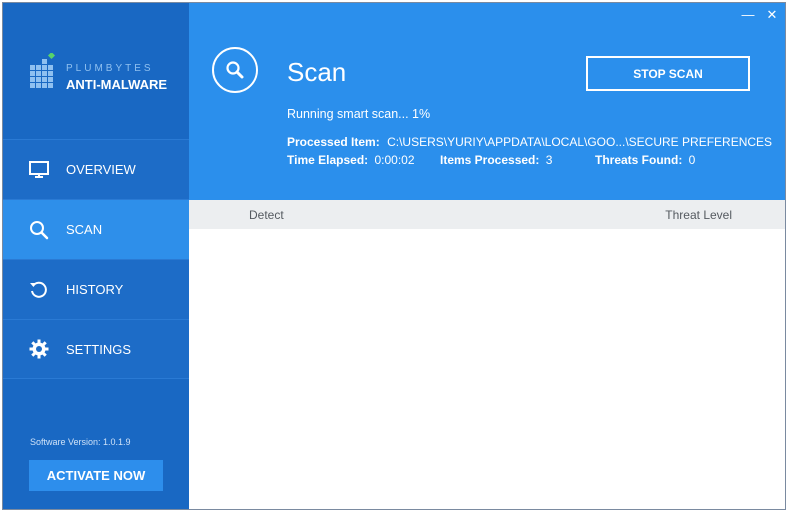 This screenshot has height=514, width=790. I want to click on sidebar-item-history: HISTORY, so click(96, 289).